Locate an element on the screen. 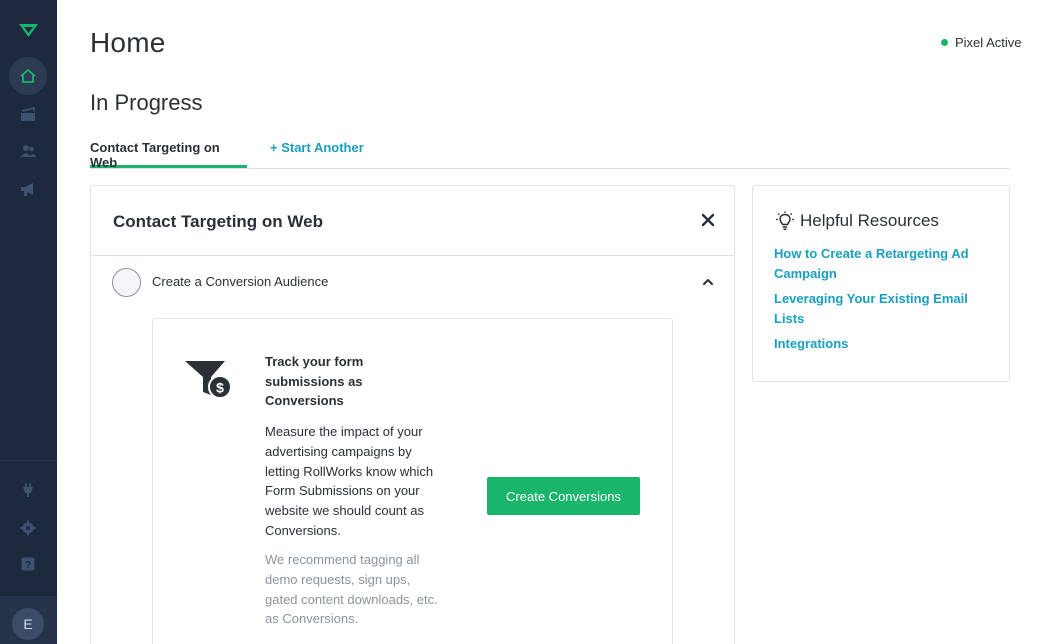  section-title: In Progress is located at coordinates (146, 102).